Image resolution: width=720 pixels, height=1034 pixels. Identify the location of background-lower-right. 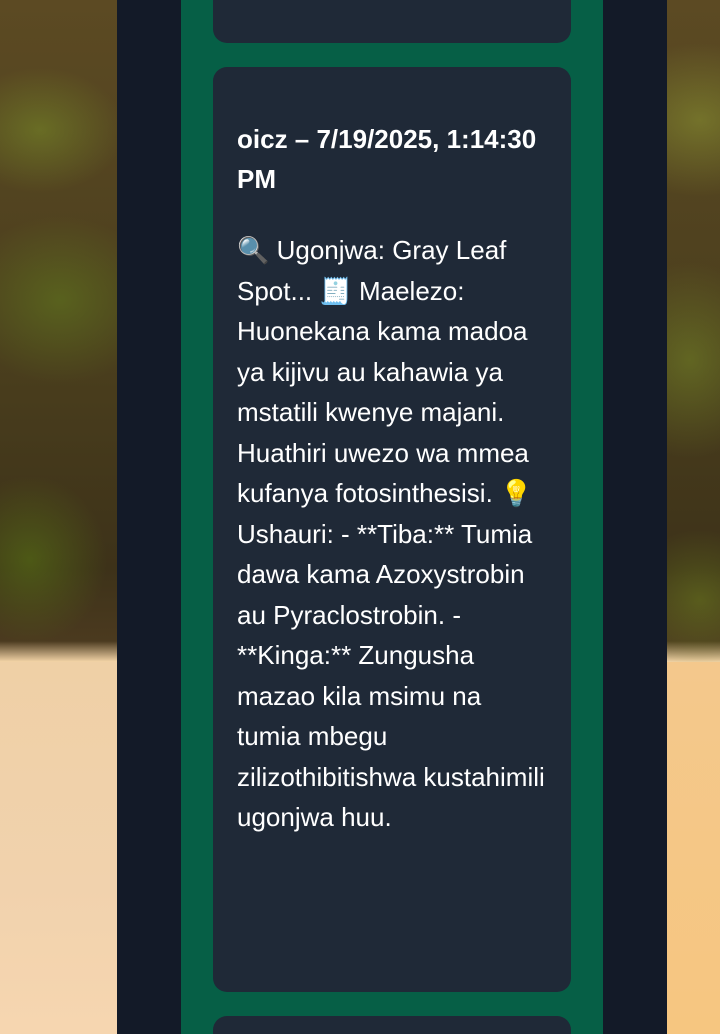
(693, 848).